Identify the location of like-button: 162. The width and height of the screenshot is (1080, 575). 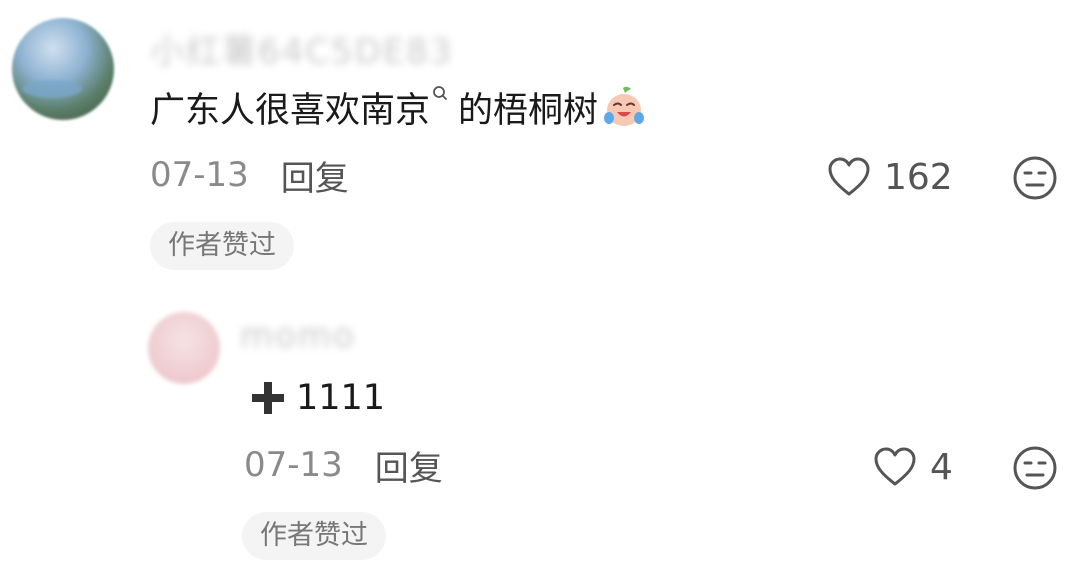
(889, 177).